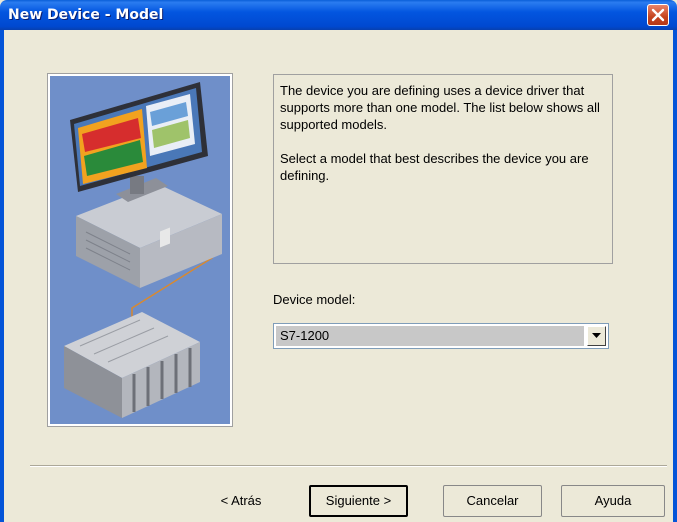  What do you see at coordinates (348, 466) in the screenshot?
I see `footer-separator` at bounding box center [348, 466].